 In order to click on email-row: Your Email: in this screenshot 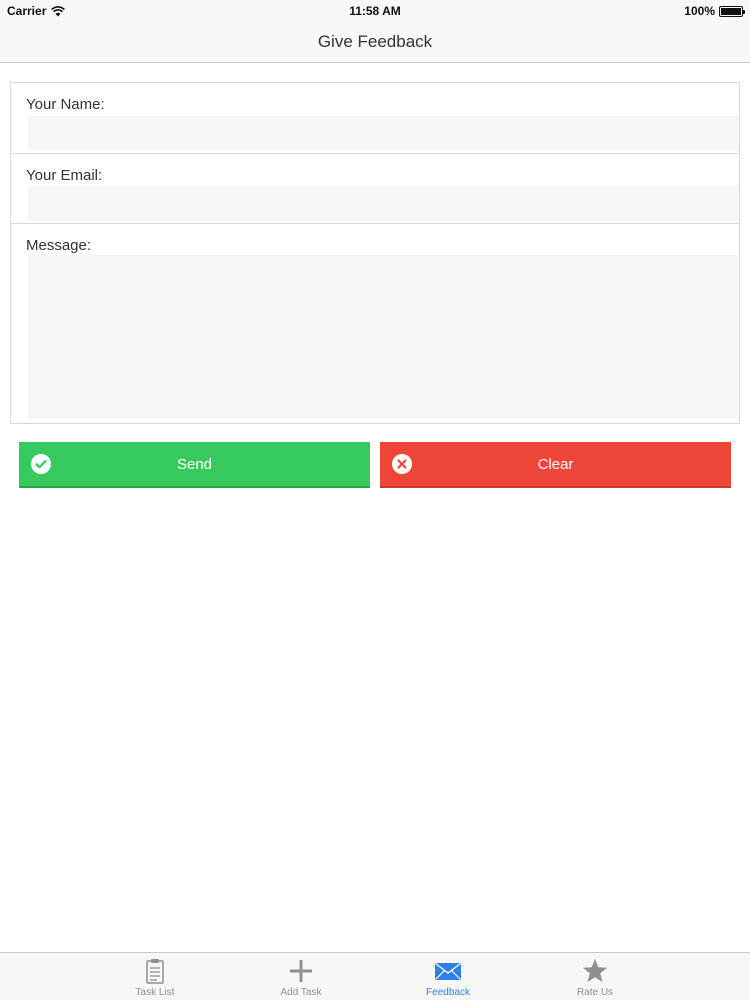, I will do `click(375, 189)`.